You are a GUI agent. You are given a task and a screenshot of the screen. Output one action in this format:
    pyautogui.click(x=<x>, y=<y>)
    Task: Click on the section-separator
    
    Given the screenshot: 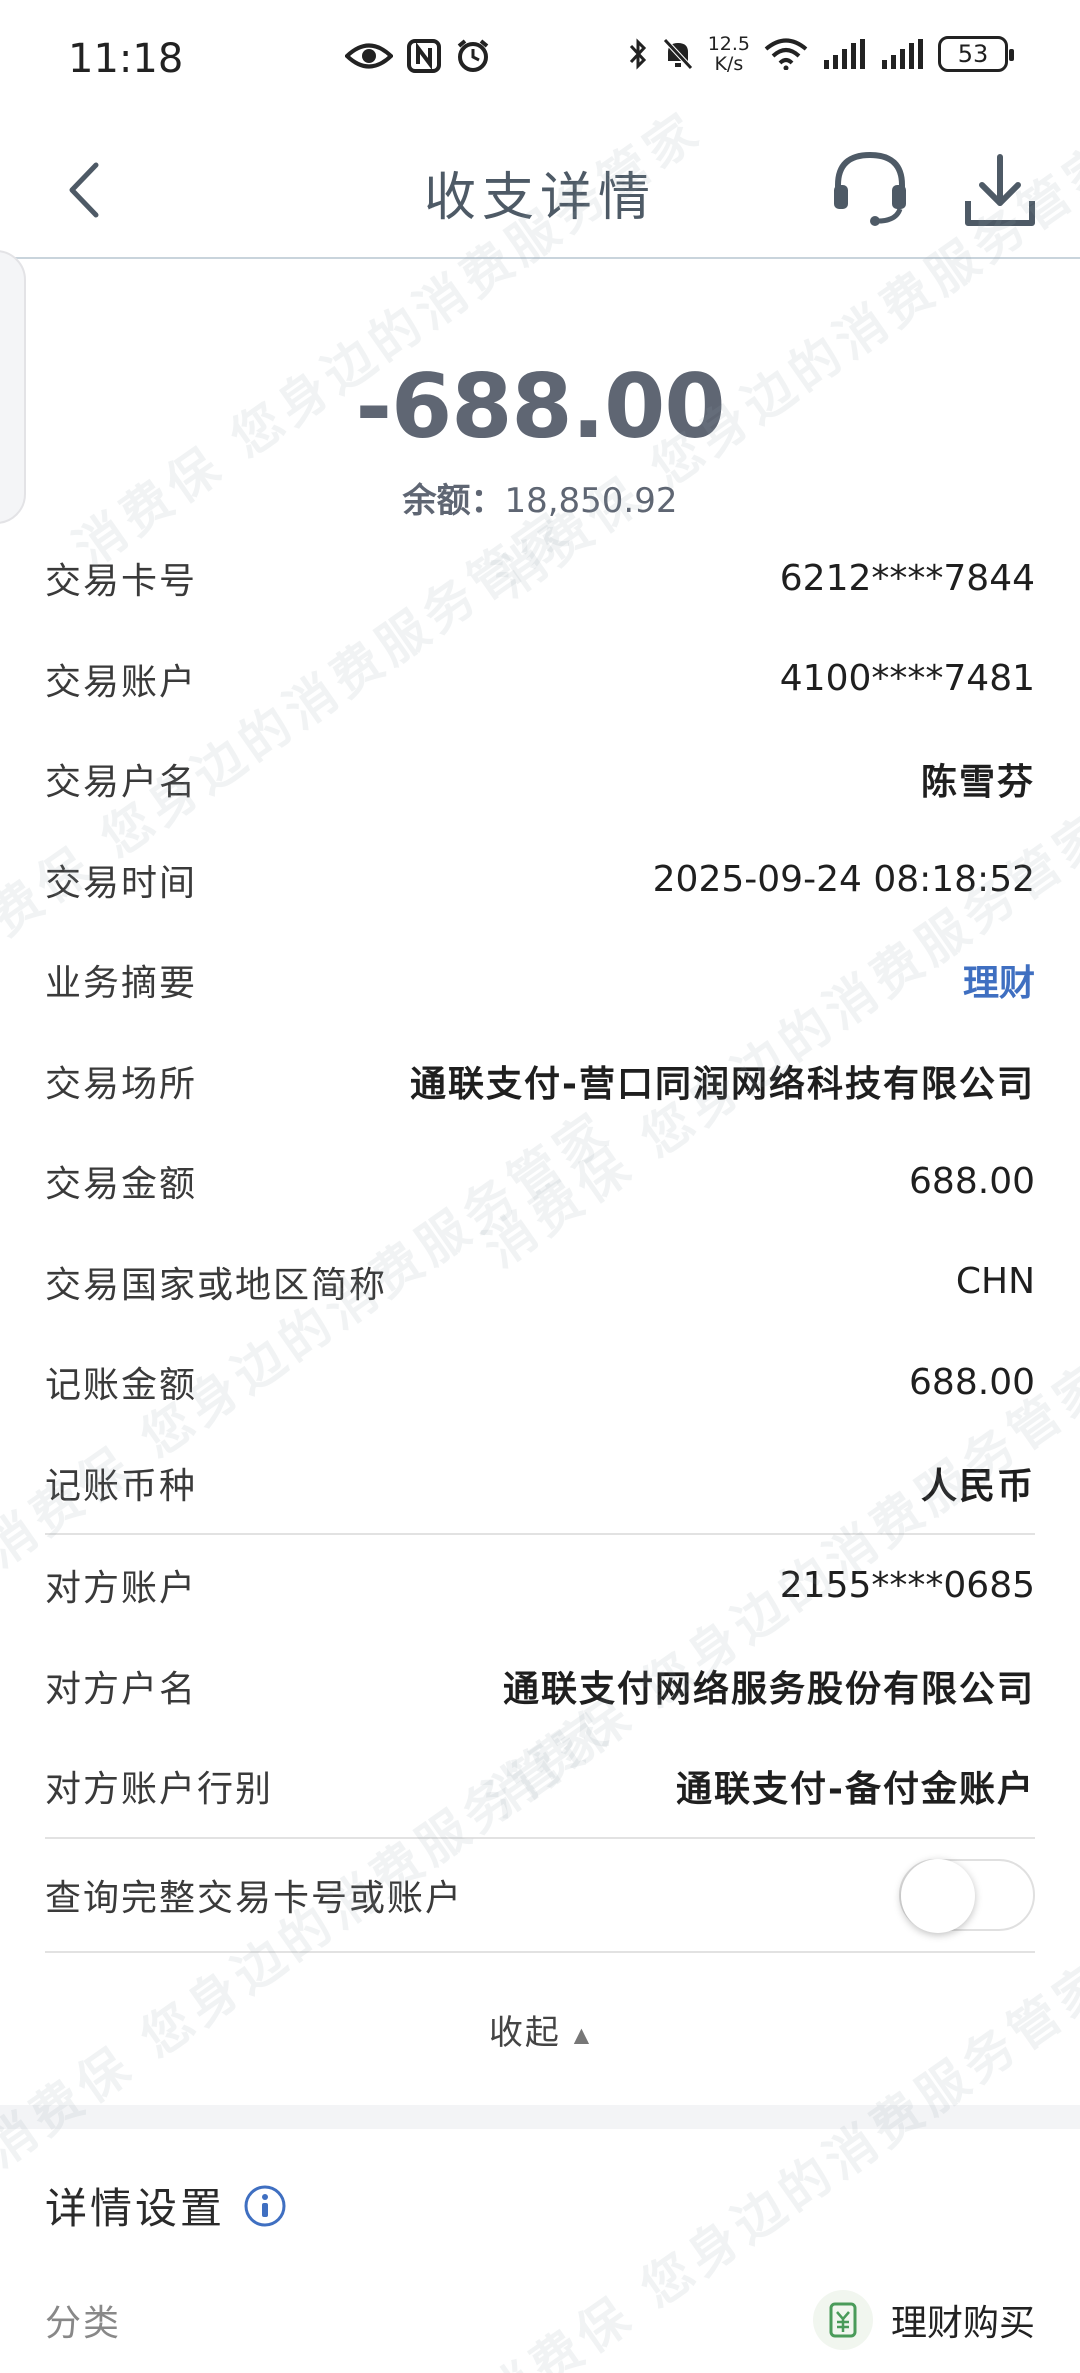 What is the action you would take?
    pyautogui.click(x=540, y=2117)
    